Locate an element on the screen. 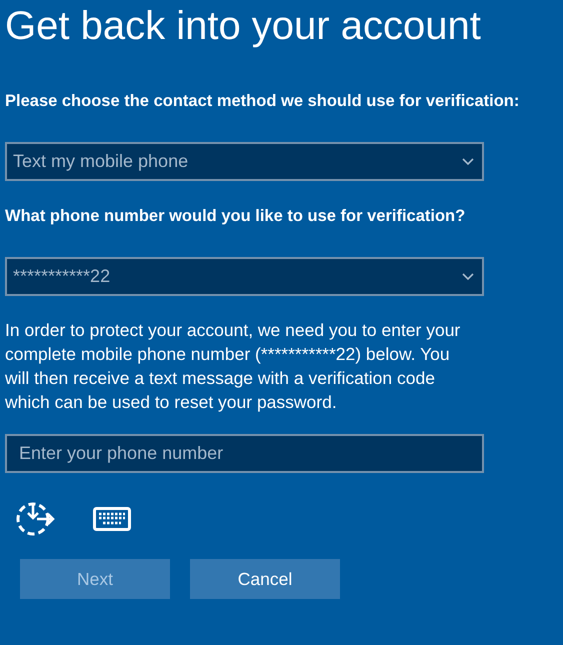 This screenshot has height=645, width=563. instructions-text: In order to protect your account, we need you to enter your complete mobile phone number (***********22) below. You will then receive a text message with a verification code which can be used to reset your password. is located at coordinates (233, 366).